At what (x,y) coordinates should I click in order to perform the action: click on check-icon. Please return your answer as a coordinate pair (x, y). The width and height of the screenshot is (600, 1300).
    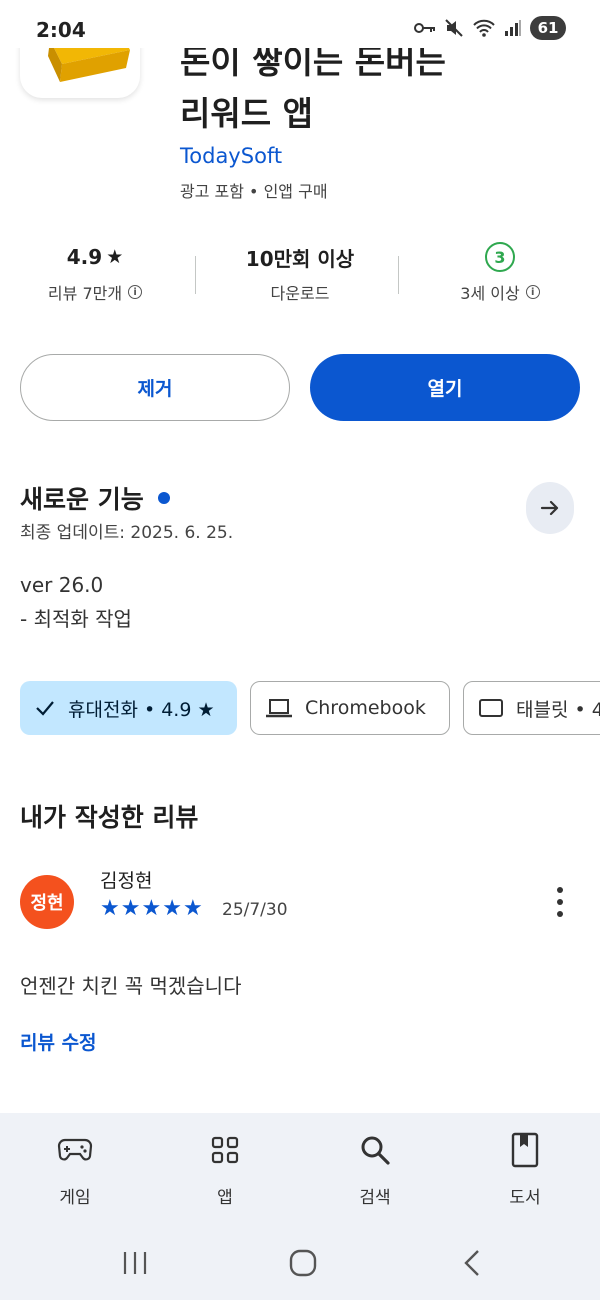
    Looking at the image, I should click on (45, 708).